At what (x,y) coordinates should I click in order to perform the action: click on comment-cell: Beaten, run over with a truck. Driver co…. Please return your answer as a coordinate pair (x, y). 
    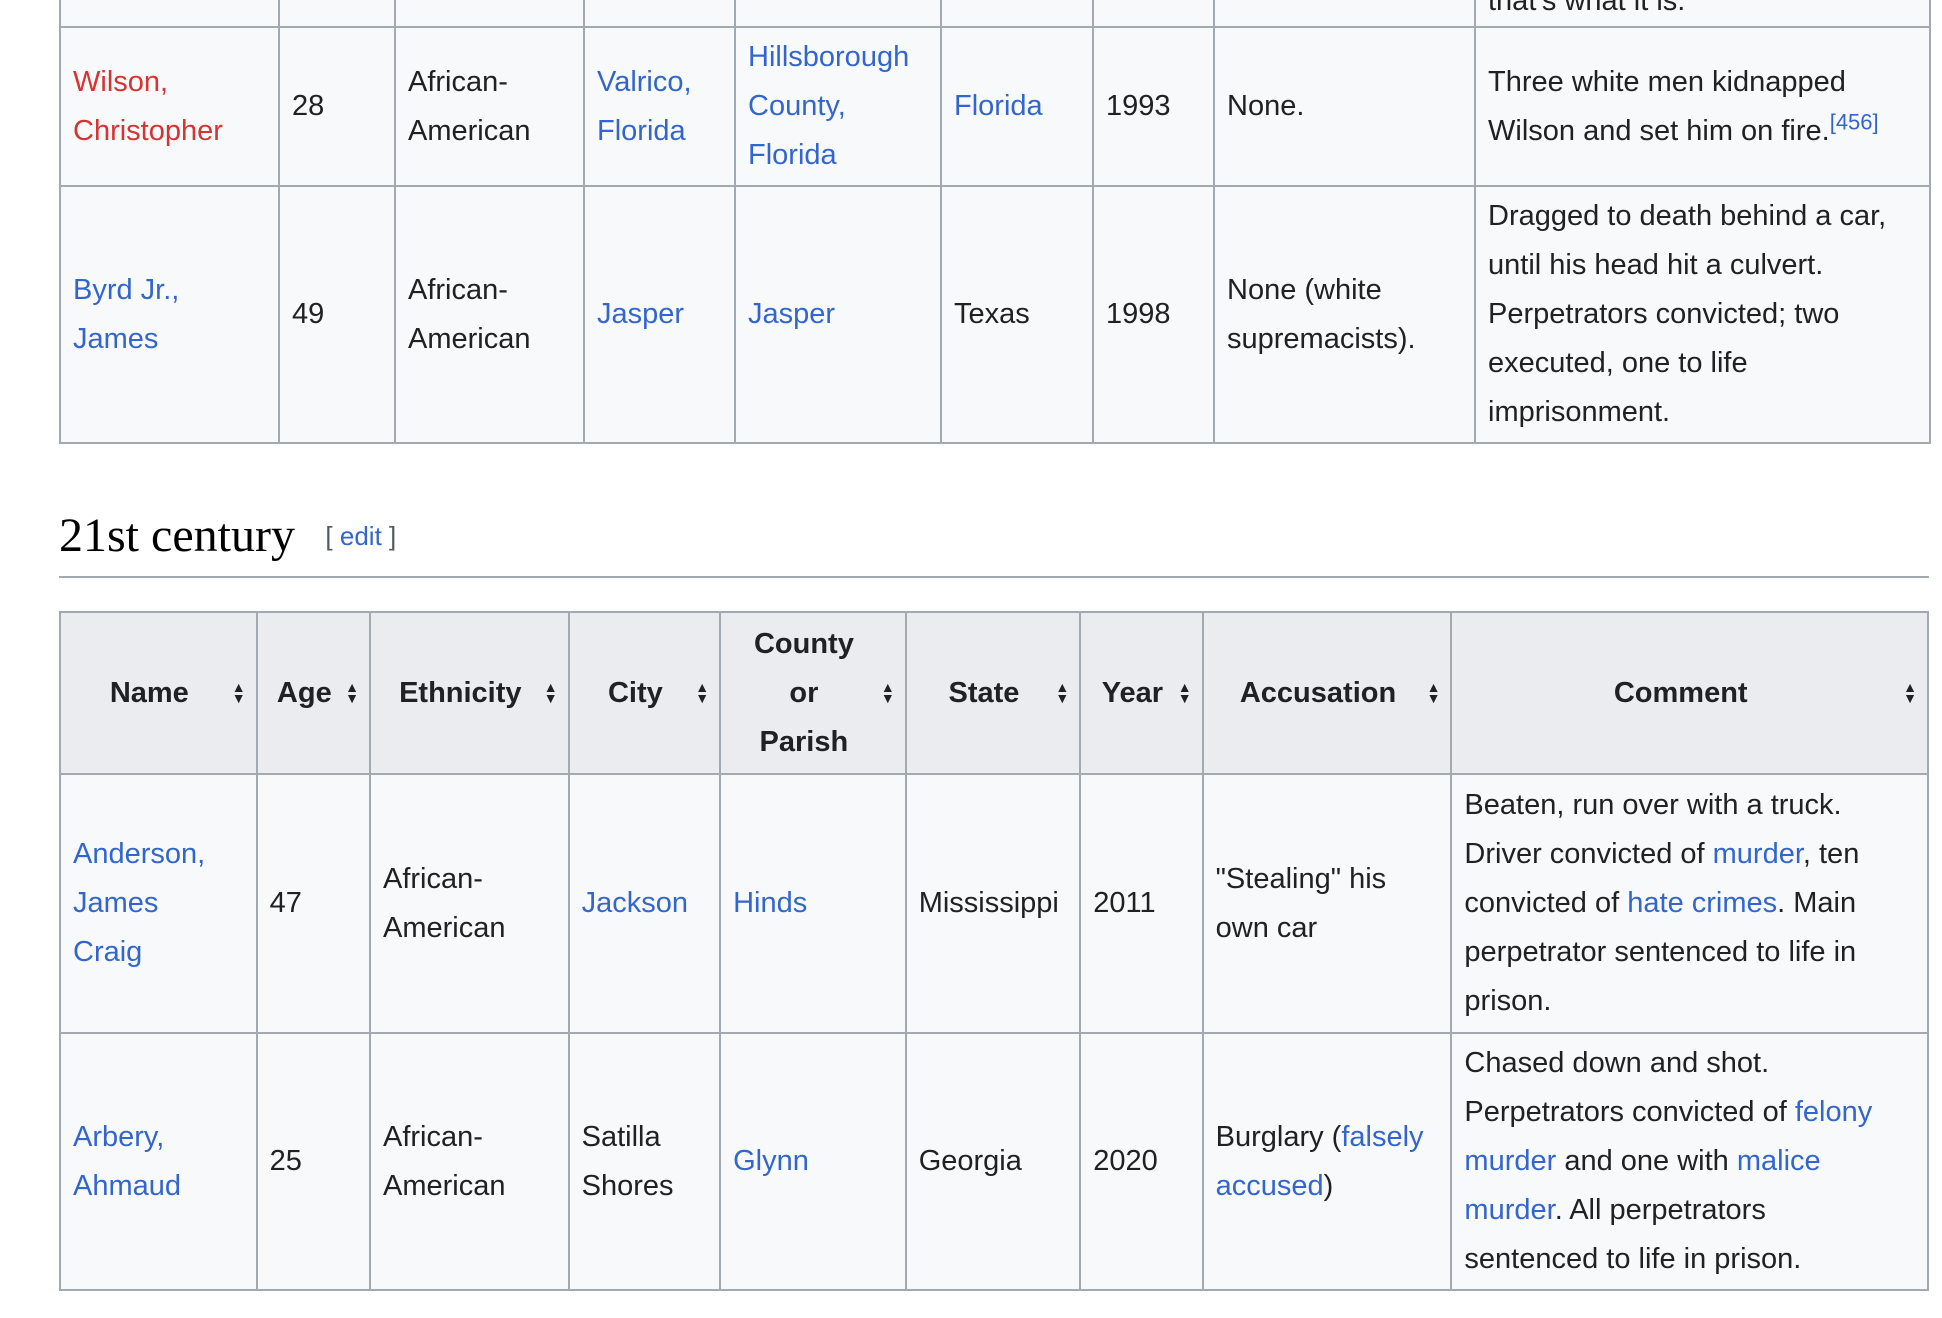
    Looking at the image, I should click on (1689, 903).